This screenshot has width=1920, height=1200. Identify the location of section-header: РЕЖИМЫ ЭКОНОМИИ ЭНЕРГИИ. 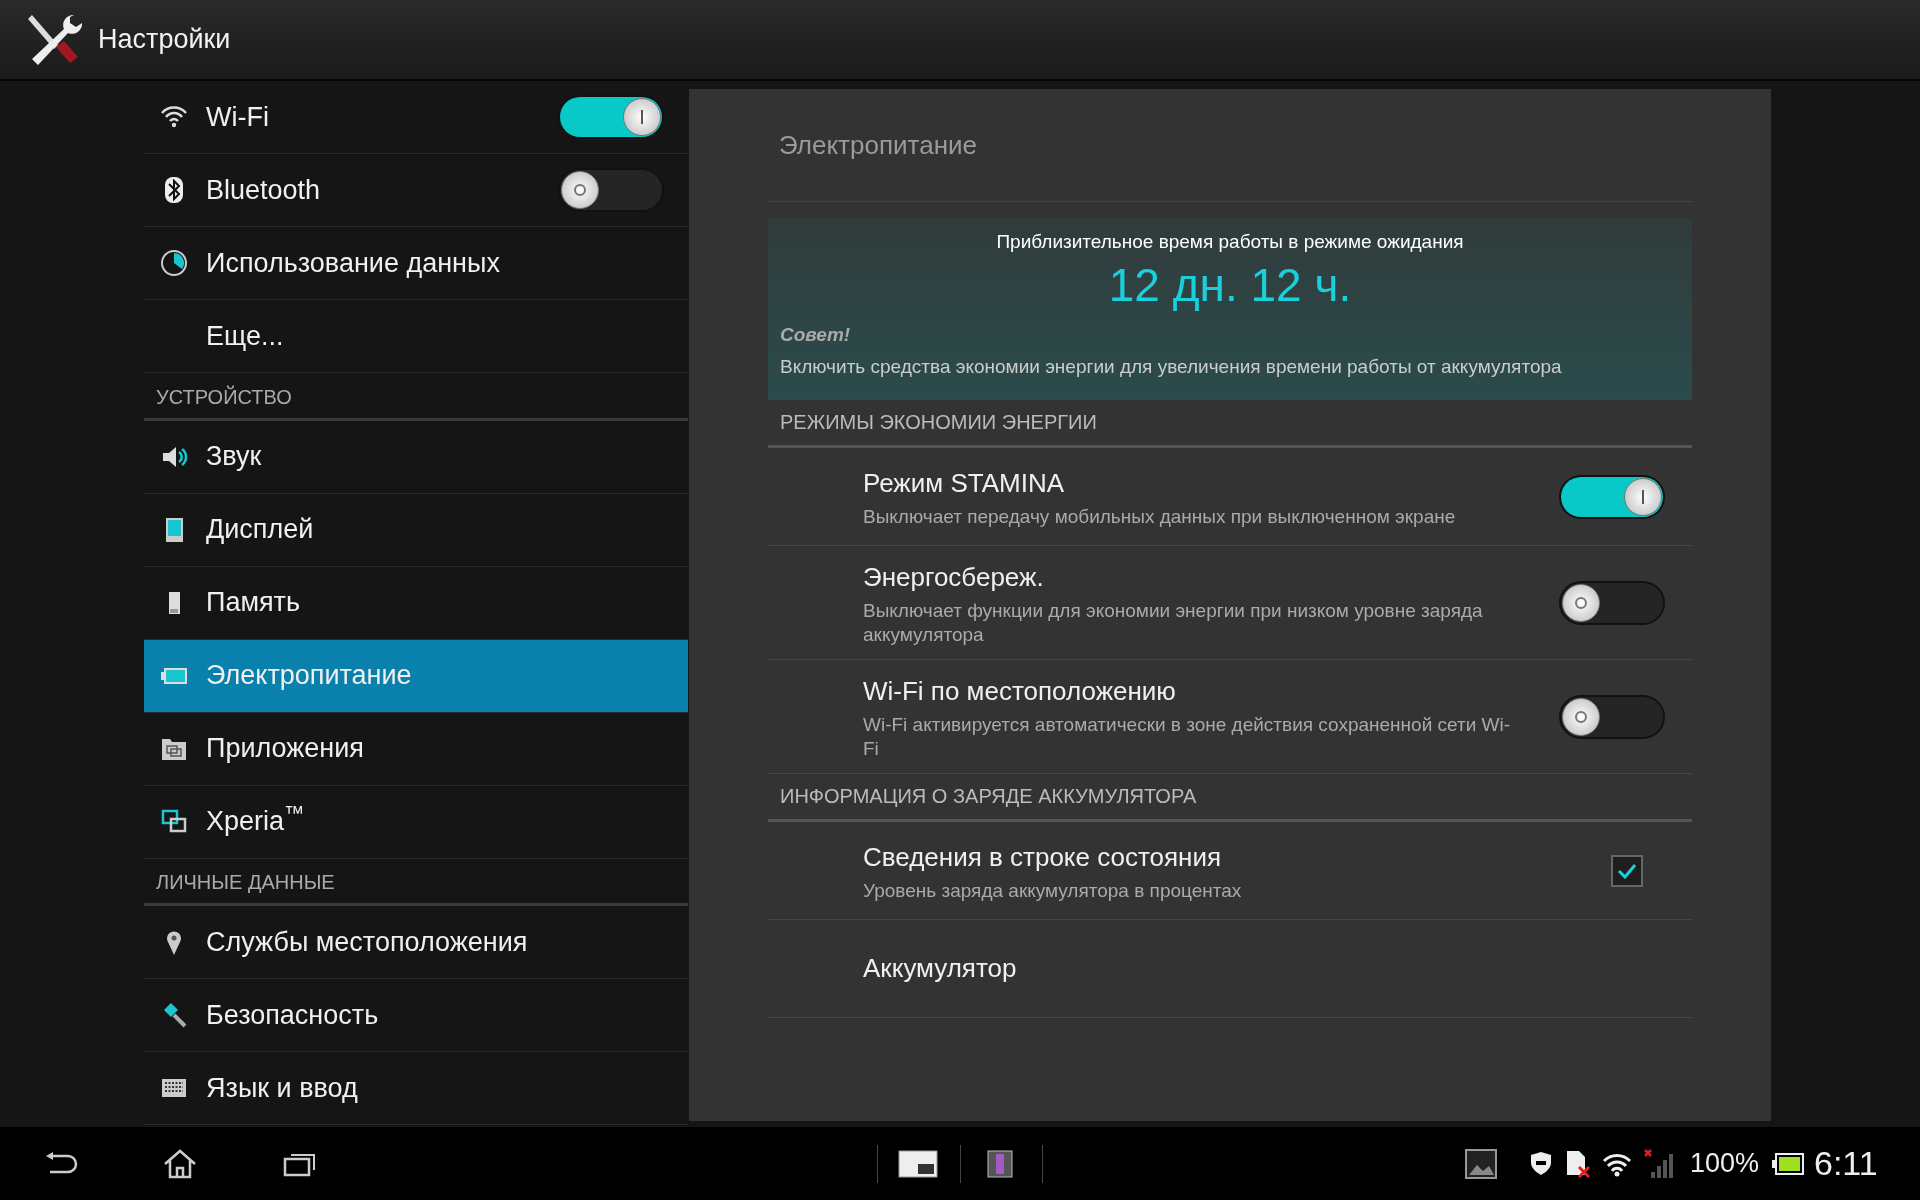
(938, 422).